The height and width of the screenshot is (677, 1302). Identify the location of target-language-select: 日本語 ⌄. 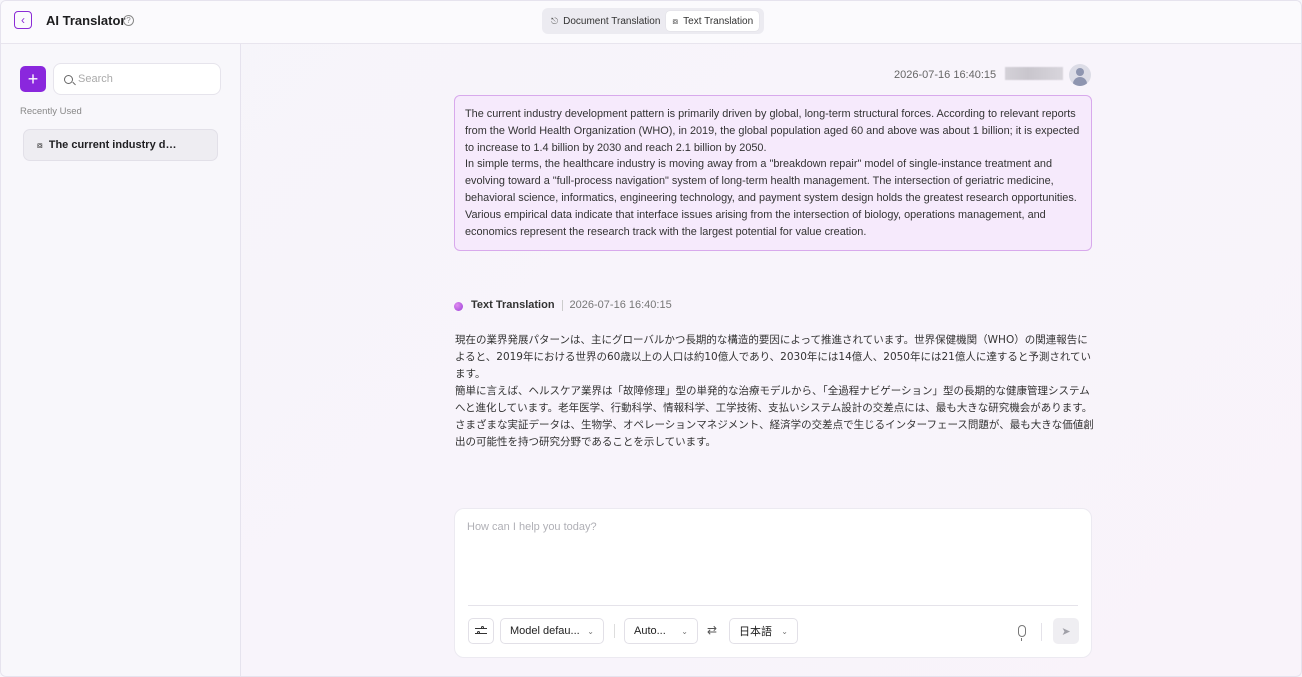
(763, 631).